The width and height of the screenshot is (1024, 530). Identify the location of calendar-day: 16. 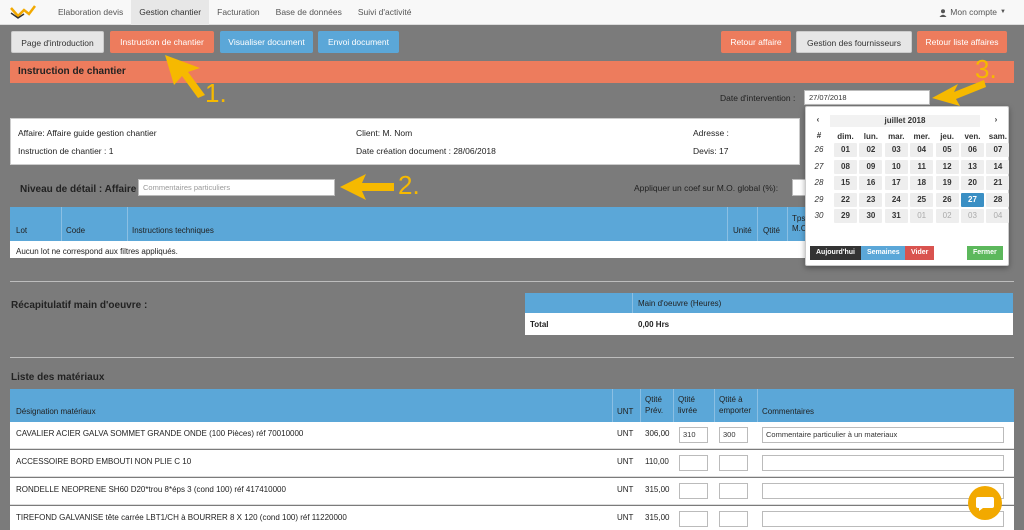
(871, 183).